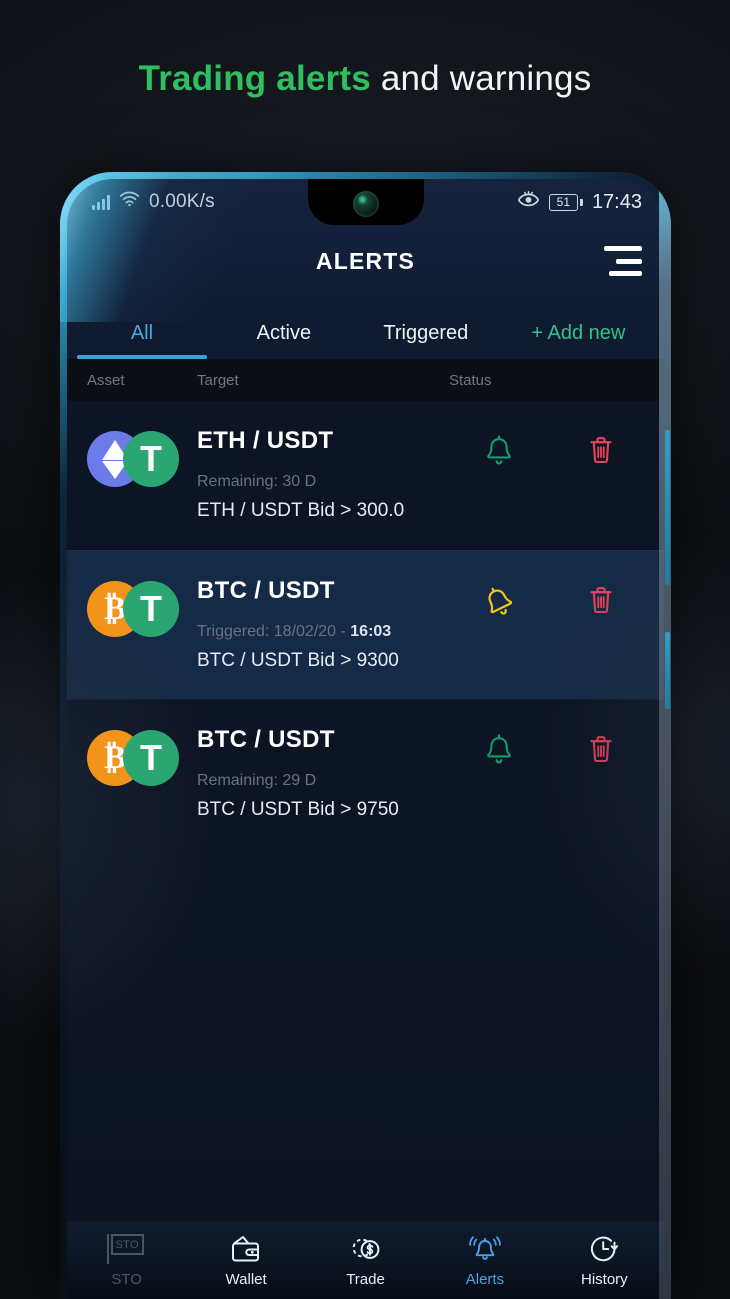 This screenshot has width=730, height=1299. I want to click on column-header-target: Target, so click(218, 380).